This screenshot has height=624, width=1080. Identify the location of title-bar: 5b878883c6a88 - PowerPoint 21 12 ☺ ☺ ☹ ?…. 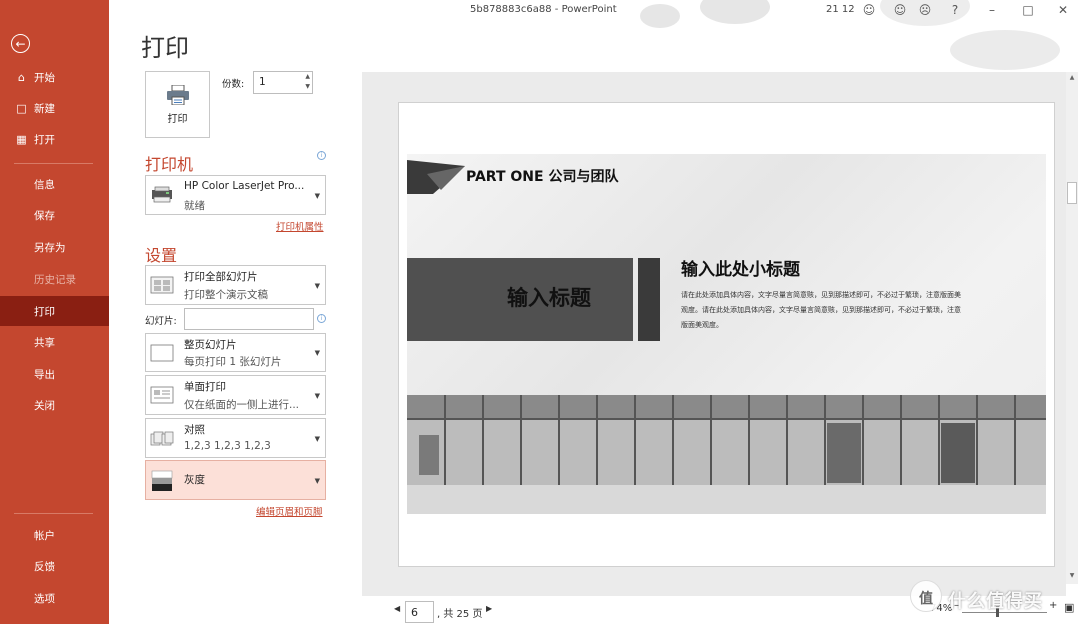
(594, 11).